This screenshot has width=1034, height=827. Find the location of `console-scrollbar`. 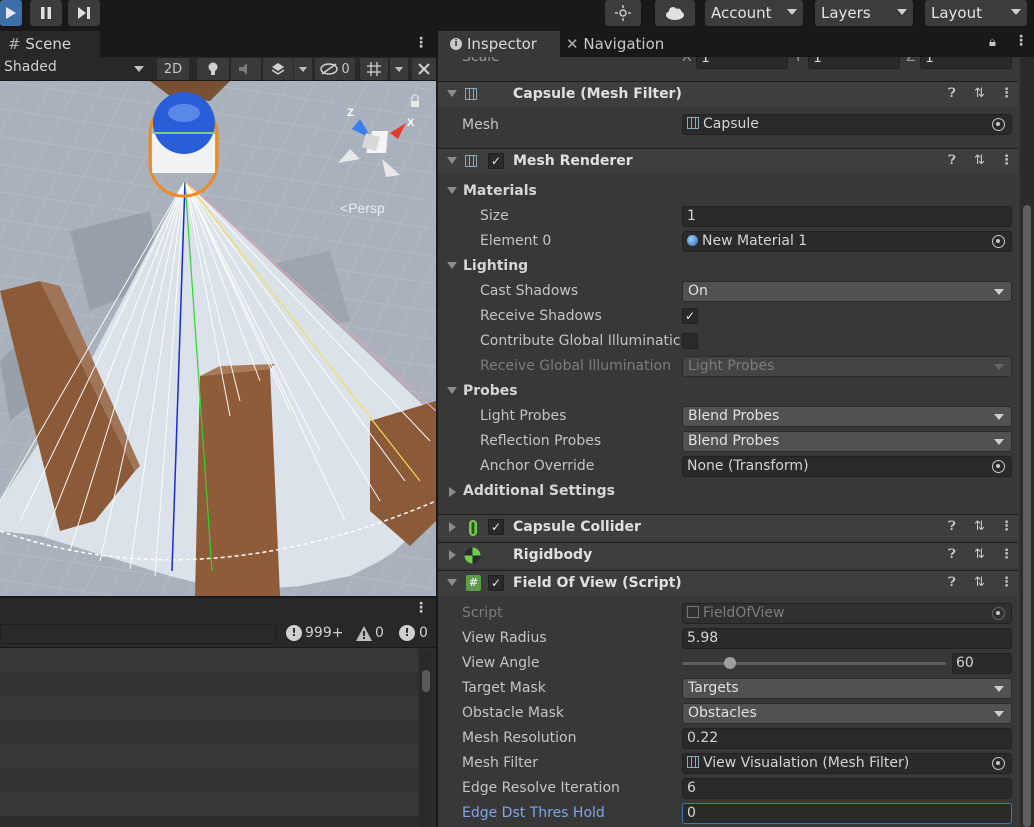

console-scrollbar is located at coordinates (426, 738).